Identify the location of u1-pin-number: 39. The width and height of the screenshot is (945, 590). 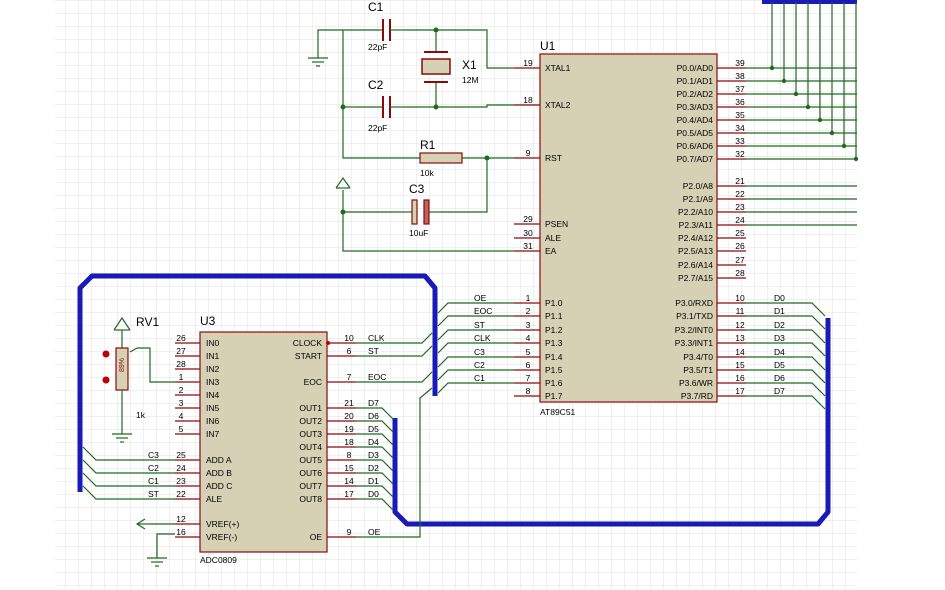
(740, 63).